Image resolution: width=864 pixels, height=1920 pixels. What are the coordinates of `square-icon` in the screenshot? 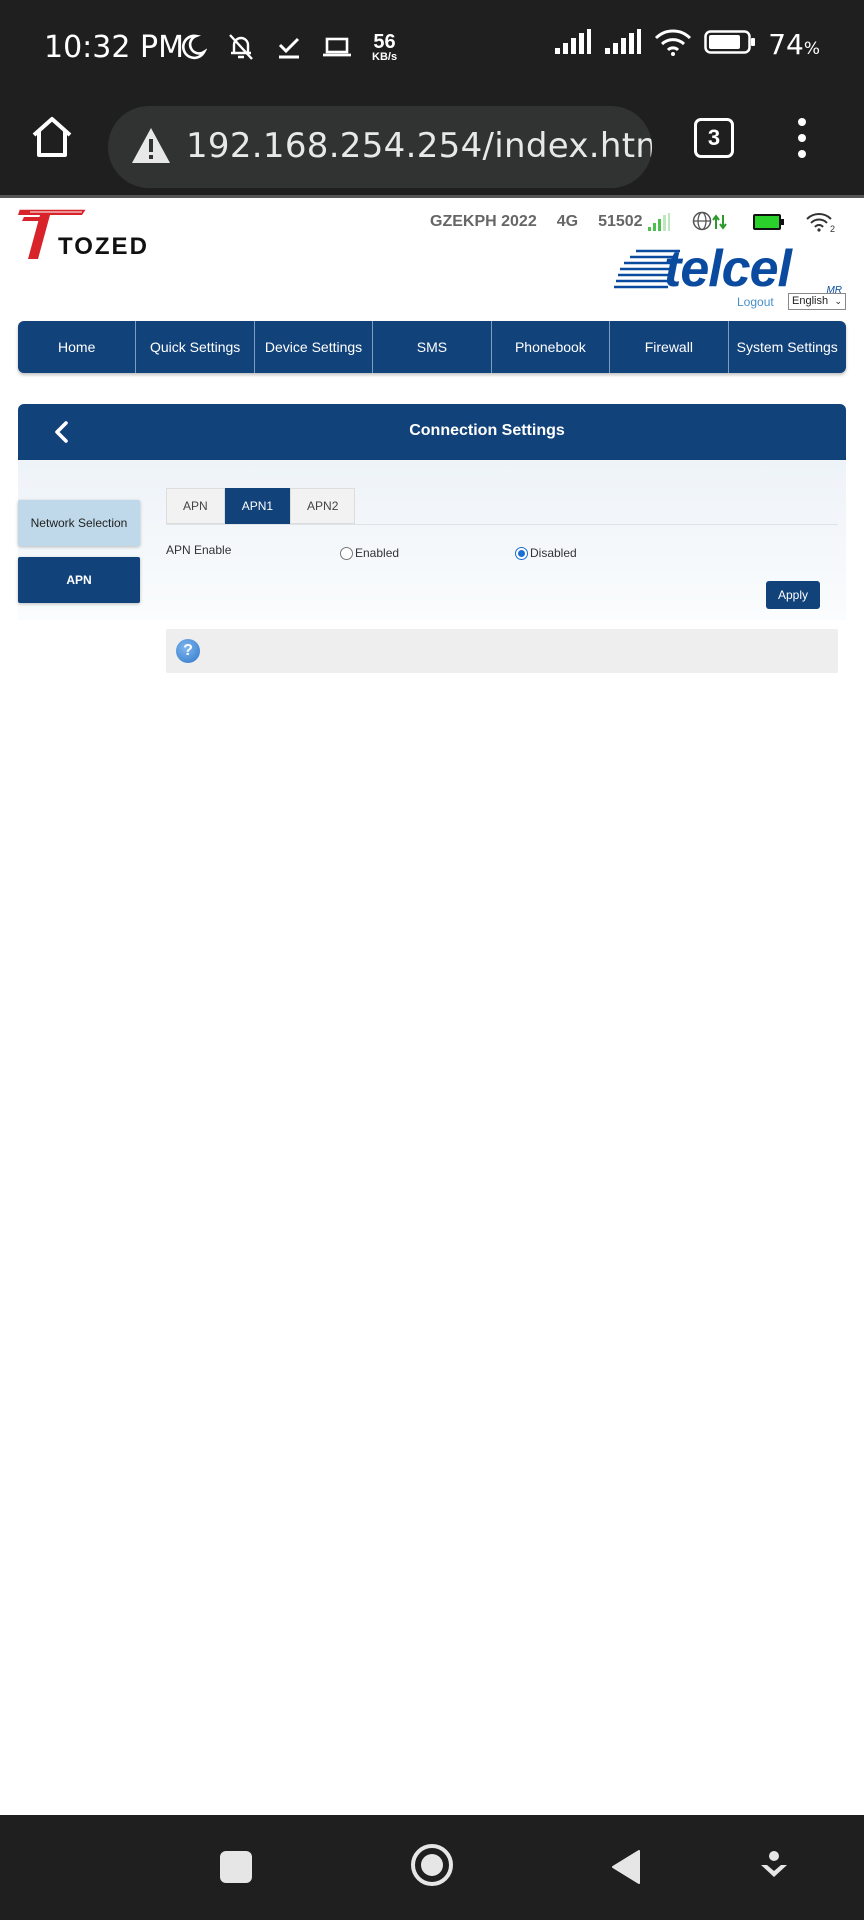 It's located at (236, 1867).